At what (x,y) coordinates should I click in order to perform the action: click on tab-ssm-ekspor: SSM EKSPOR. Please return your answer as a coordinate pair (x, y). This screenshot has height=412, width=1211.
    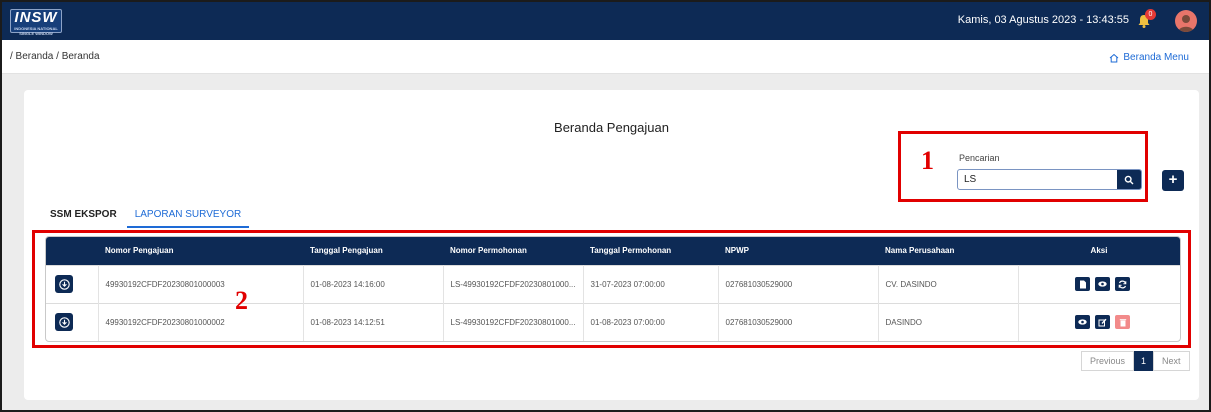
    Looking at the image, I should click on (88, 218).